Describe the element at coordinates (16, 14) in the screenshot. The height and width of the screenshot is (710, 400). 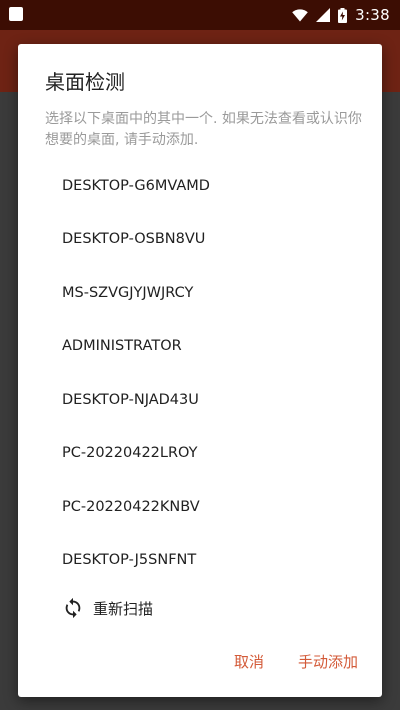
I see `notification-icon` at that location.